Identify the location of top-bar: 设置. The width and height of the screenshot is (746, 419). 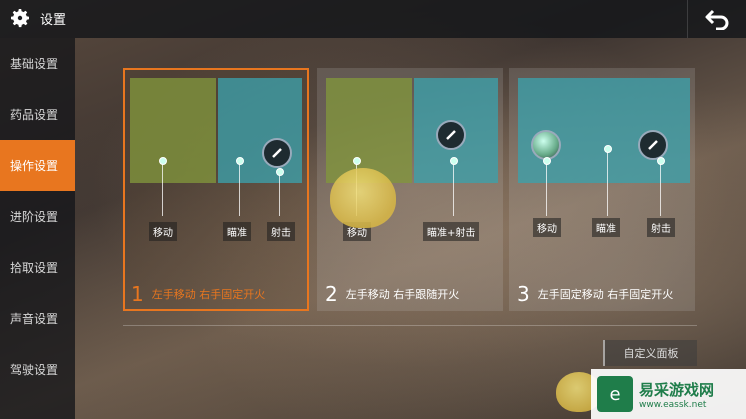
(373, 19).